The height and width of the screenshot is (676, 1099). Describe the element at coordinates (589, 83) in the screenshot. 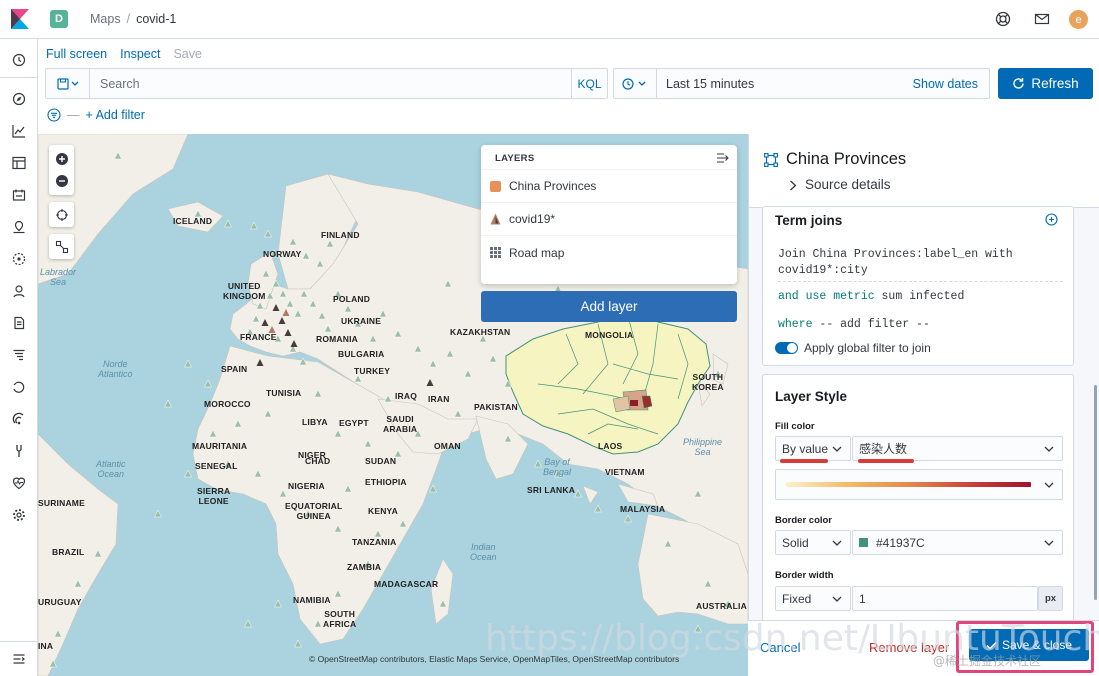

I see `kql-toggle: KQL` at that location.